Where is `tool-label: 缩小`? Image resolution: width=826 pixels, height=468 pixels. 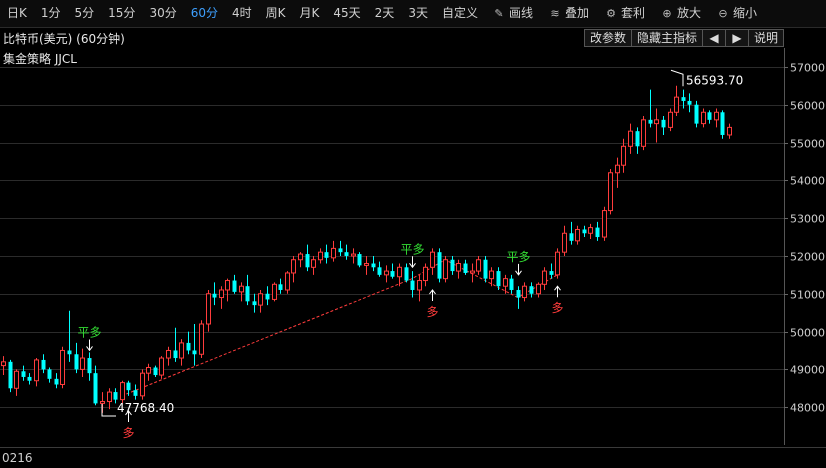 tool-label: 缩小 is located at coordinates (745, 13).